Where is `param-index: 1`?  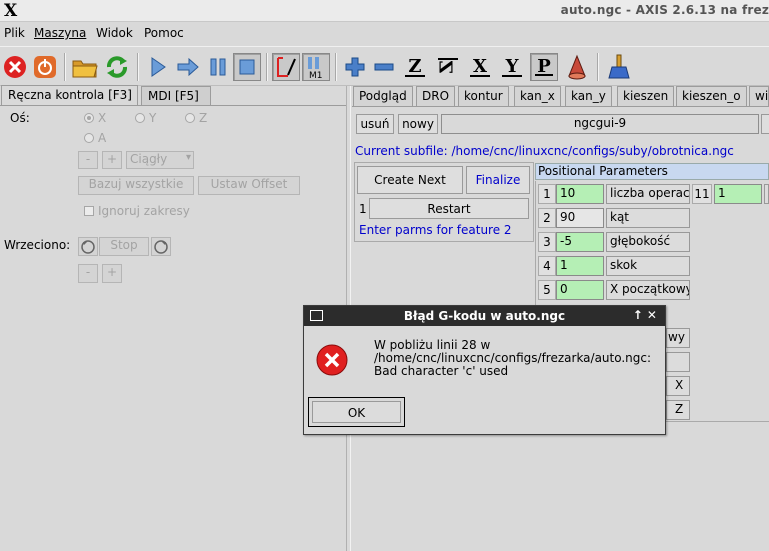
param-index: 1 is located at coordinates (547, 194).